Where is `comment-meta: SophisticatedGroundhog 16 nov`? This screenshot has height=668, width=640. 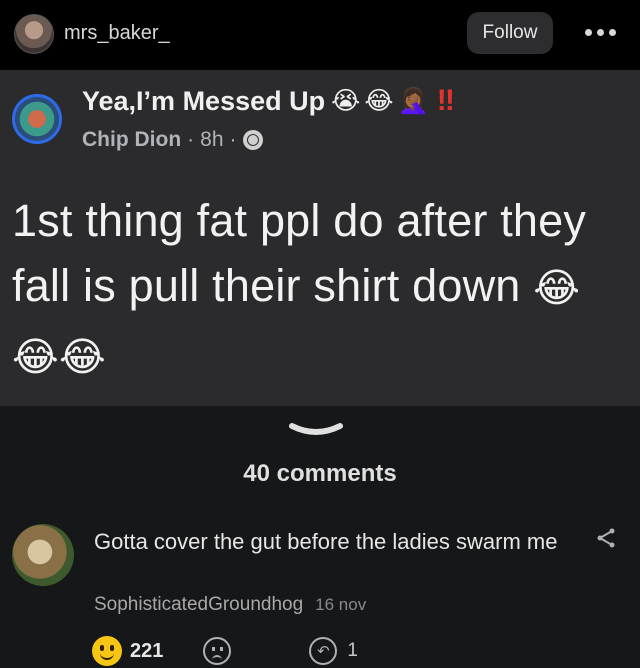
comment-meta: SophisticatedGroundhog 16 nov is located at coordinates (230, 605).